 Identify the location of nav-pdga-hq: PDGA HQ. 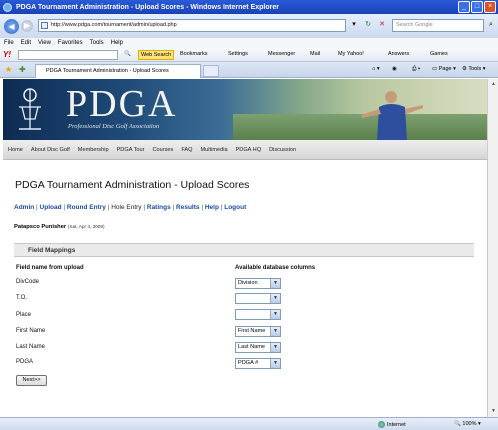
(249, 150).